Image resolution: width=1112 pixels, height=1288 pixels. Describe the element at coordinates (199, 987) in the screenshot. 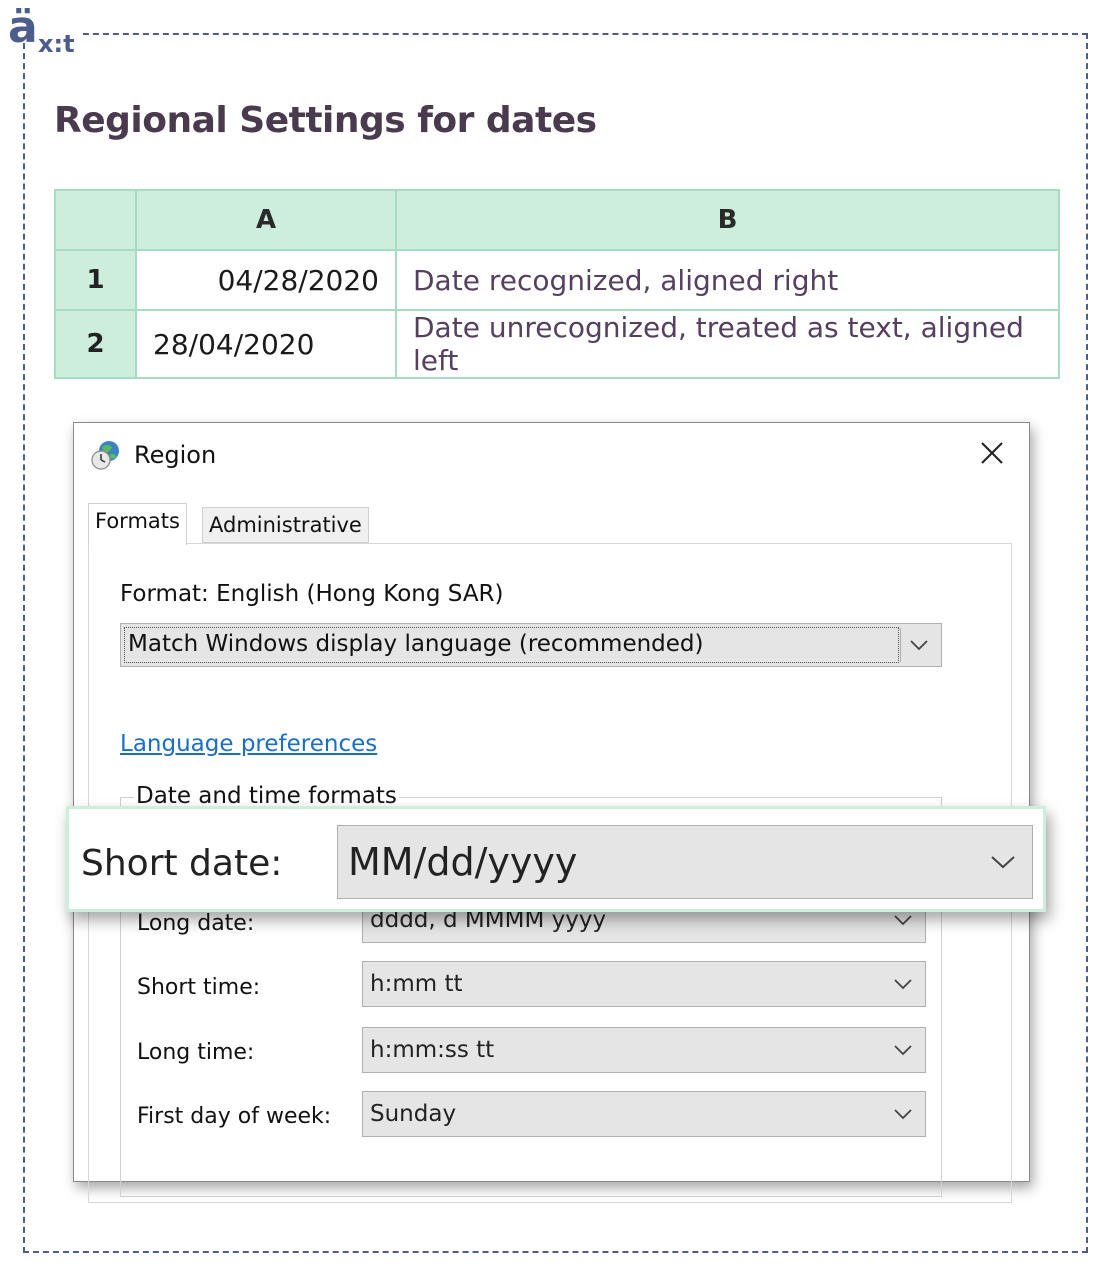

I see `short-time-label: Short time:` at that location.